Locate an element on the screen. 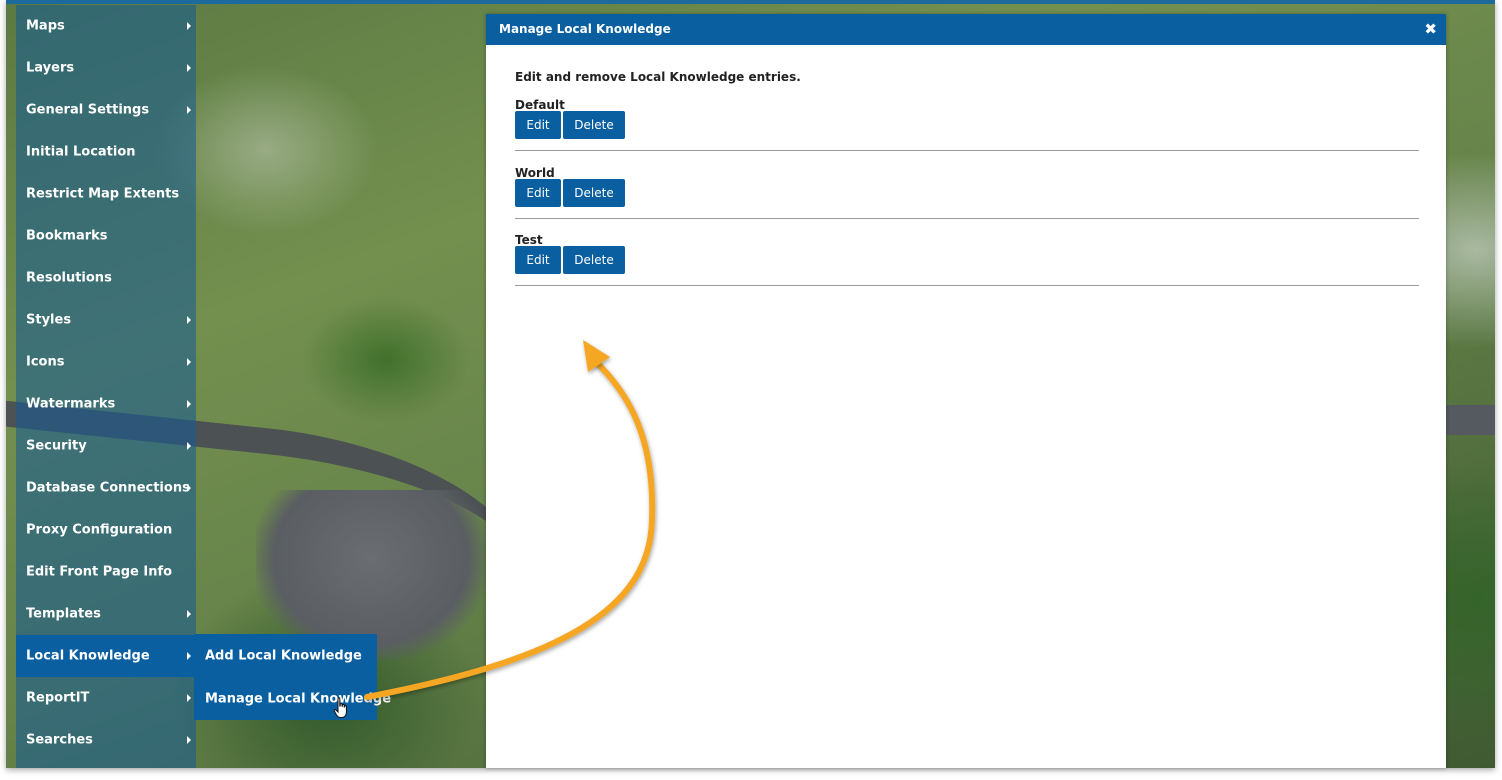  menu-item-label: Templates is located at coordinates (63, 614).